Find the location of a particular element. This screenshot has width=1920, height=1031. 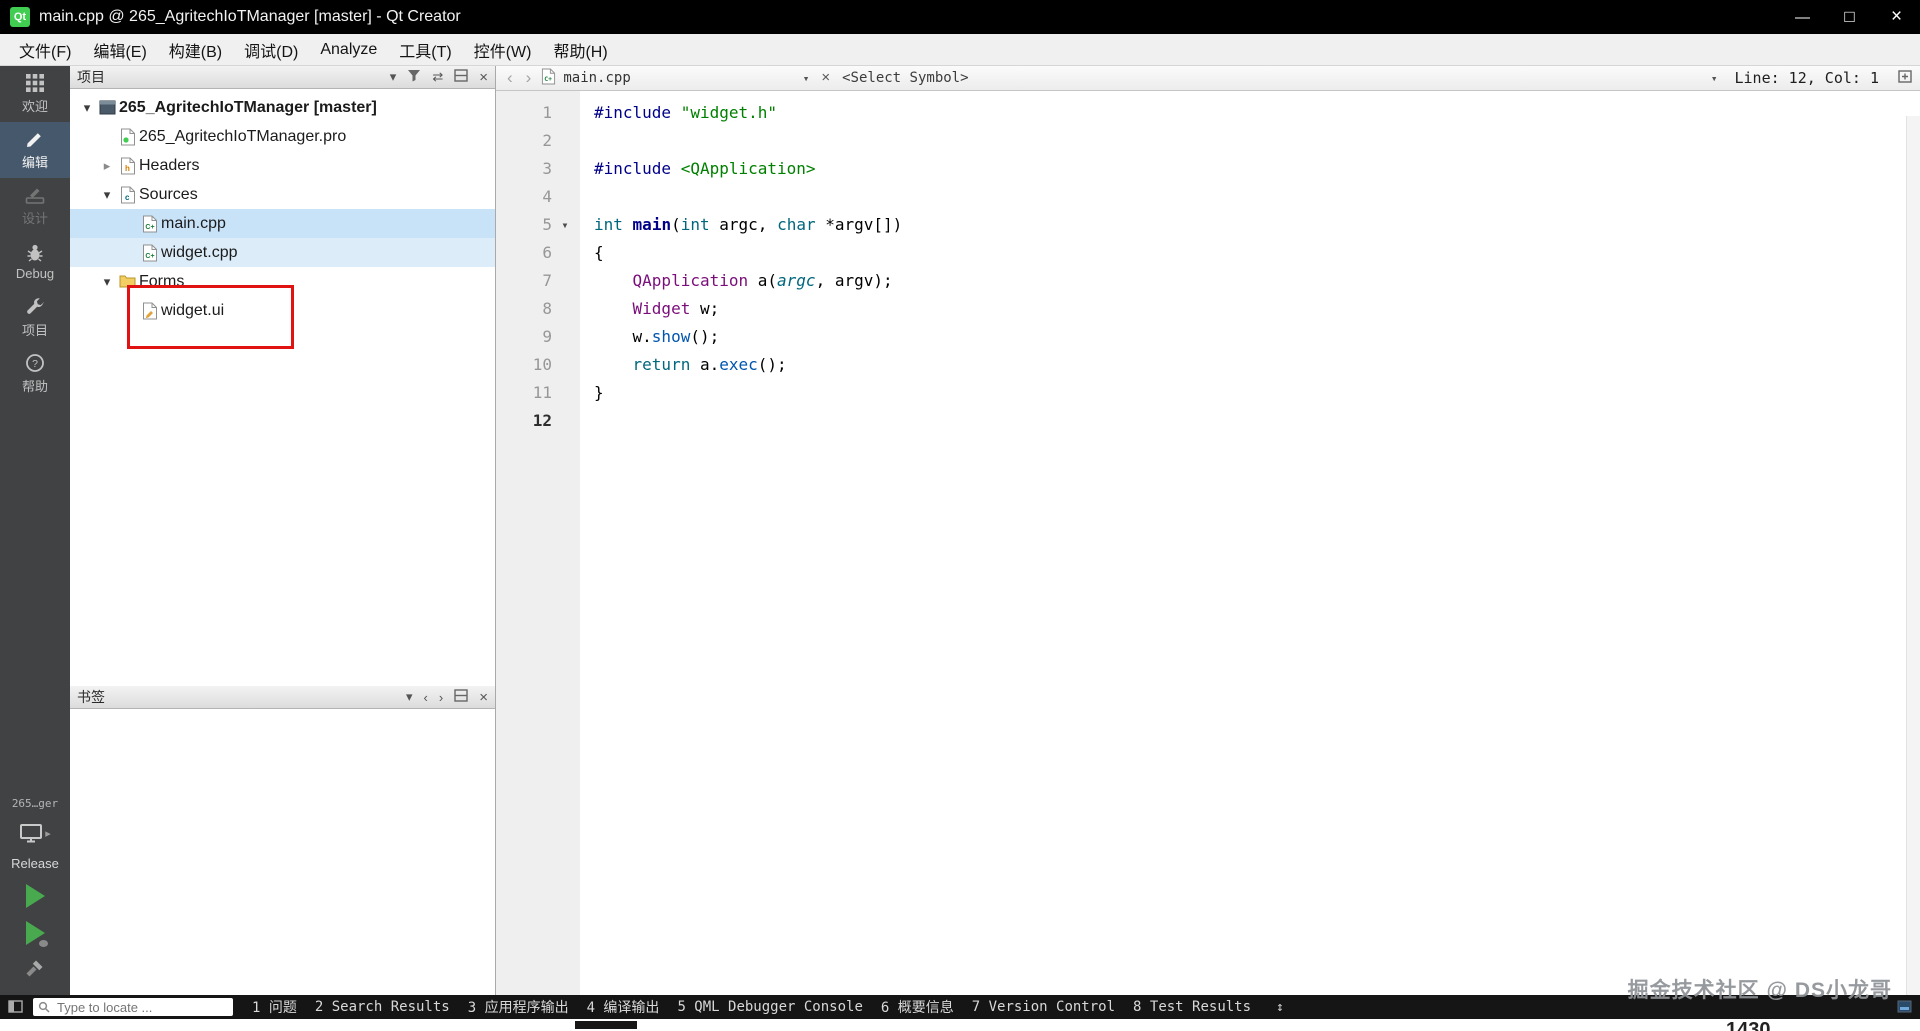

code-line: w.show(); is located at coordinates (1250, 337).